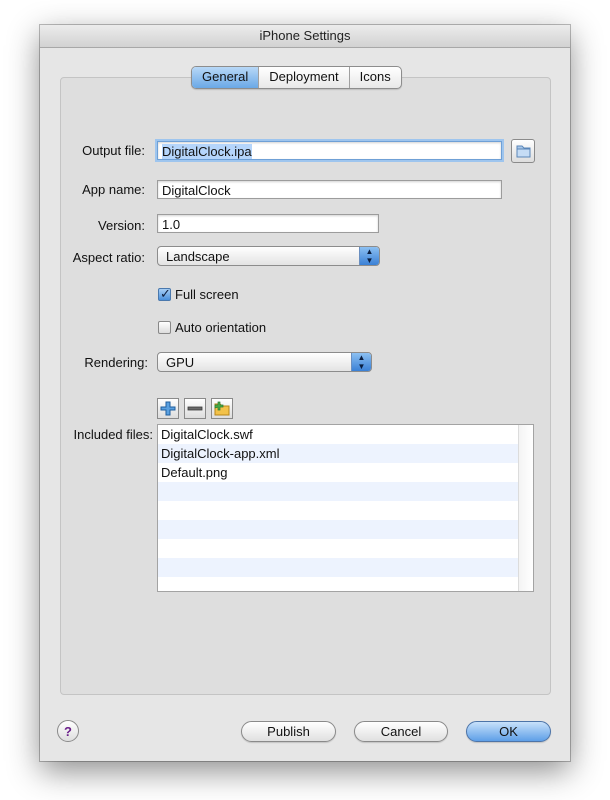  Describe the element at coordinates (207, 151) in the screenshot. I see `output-file-value: DigitalClock.ipa` at that location.